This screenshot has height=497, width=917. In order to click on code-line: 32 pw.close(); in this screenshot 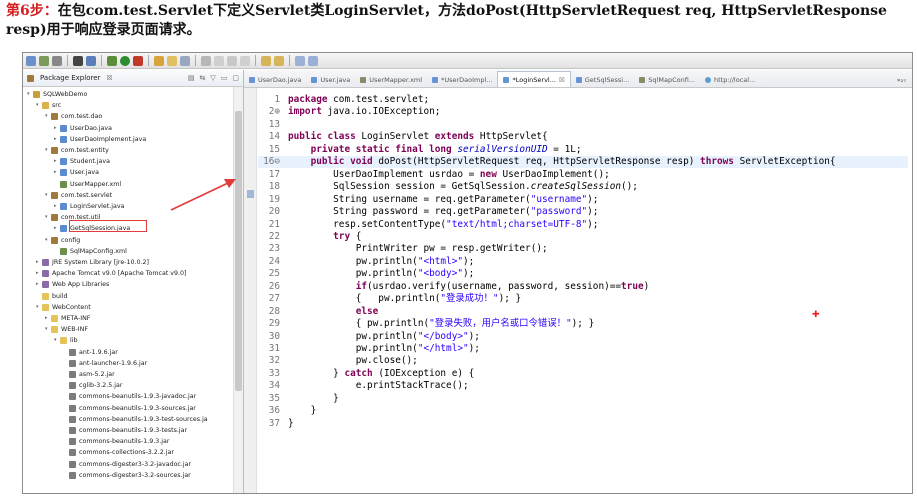, I will do `click(338, 361)`.